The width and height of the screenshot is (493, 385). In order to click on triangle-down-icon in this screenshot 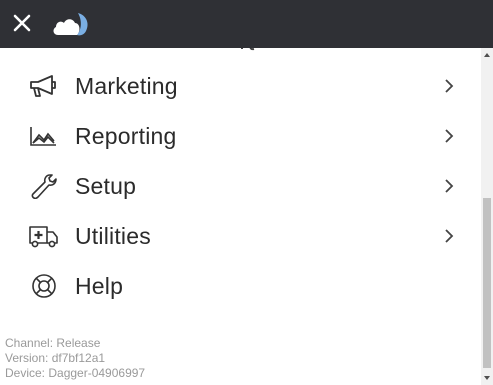, I will do `click(487, 378)`.